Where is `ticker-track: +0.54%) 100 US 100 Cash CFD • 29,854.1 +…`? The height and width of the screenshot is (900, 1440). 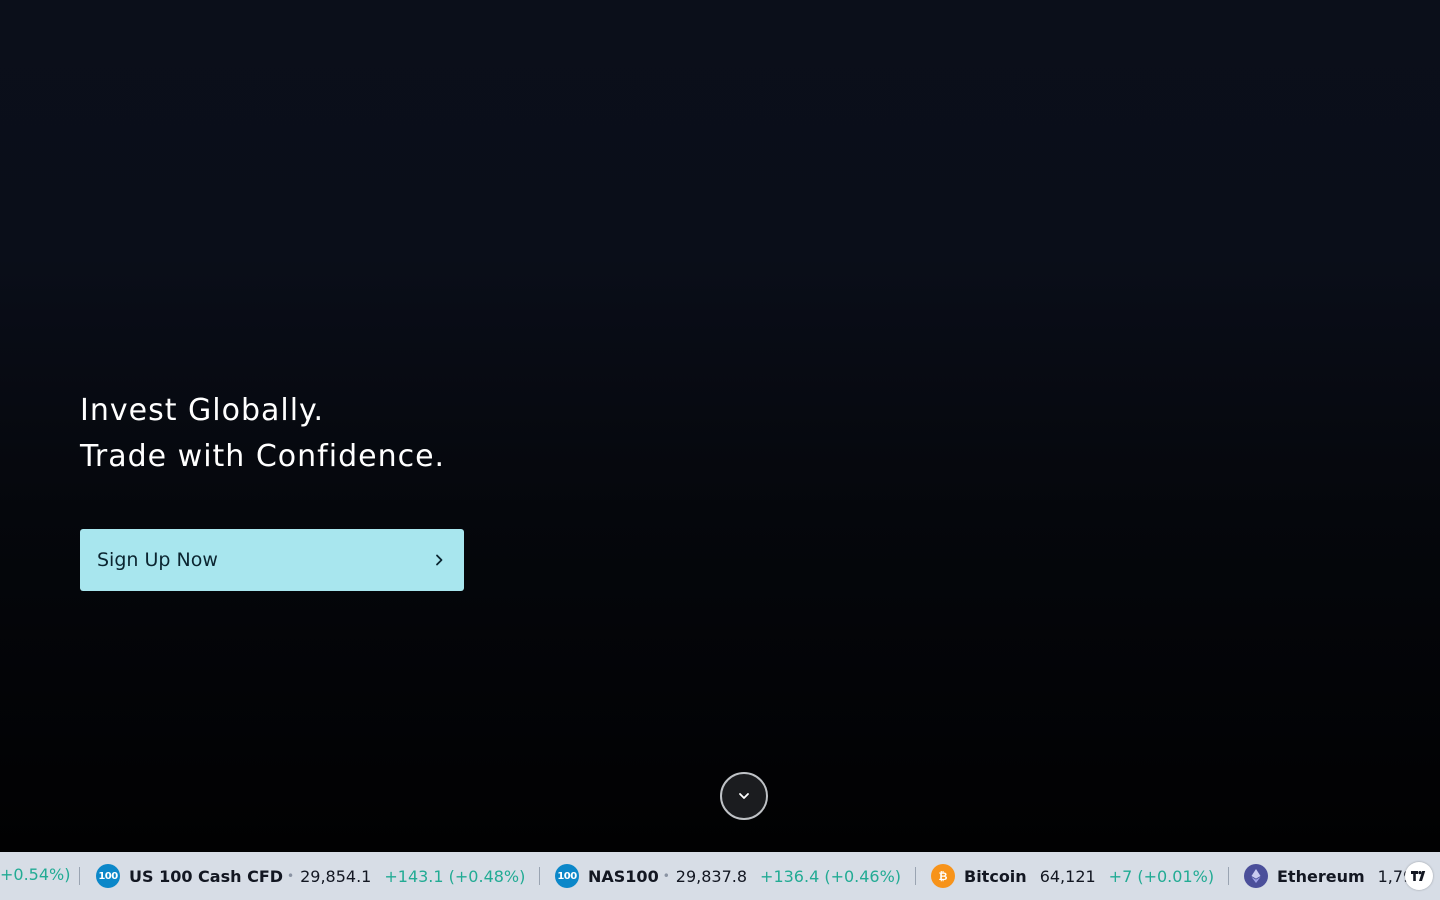 ticker-track: +0.54%) 100 US 100 Cash CFD • 29,854.1 +… is located at coordinates (720, 876).